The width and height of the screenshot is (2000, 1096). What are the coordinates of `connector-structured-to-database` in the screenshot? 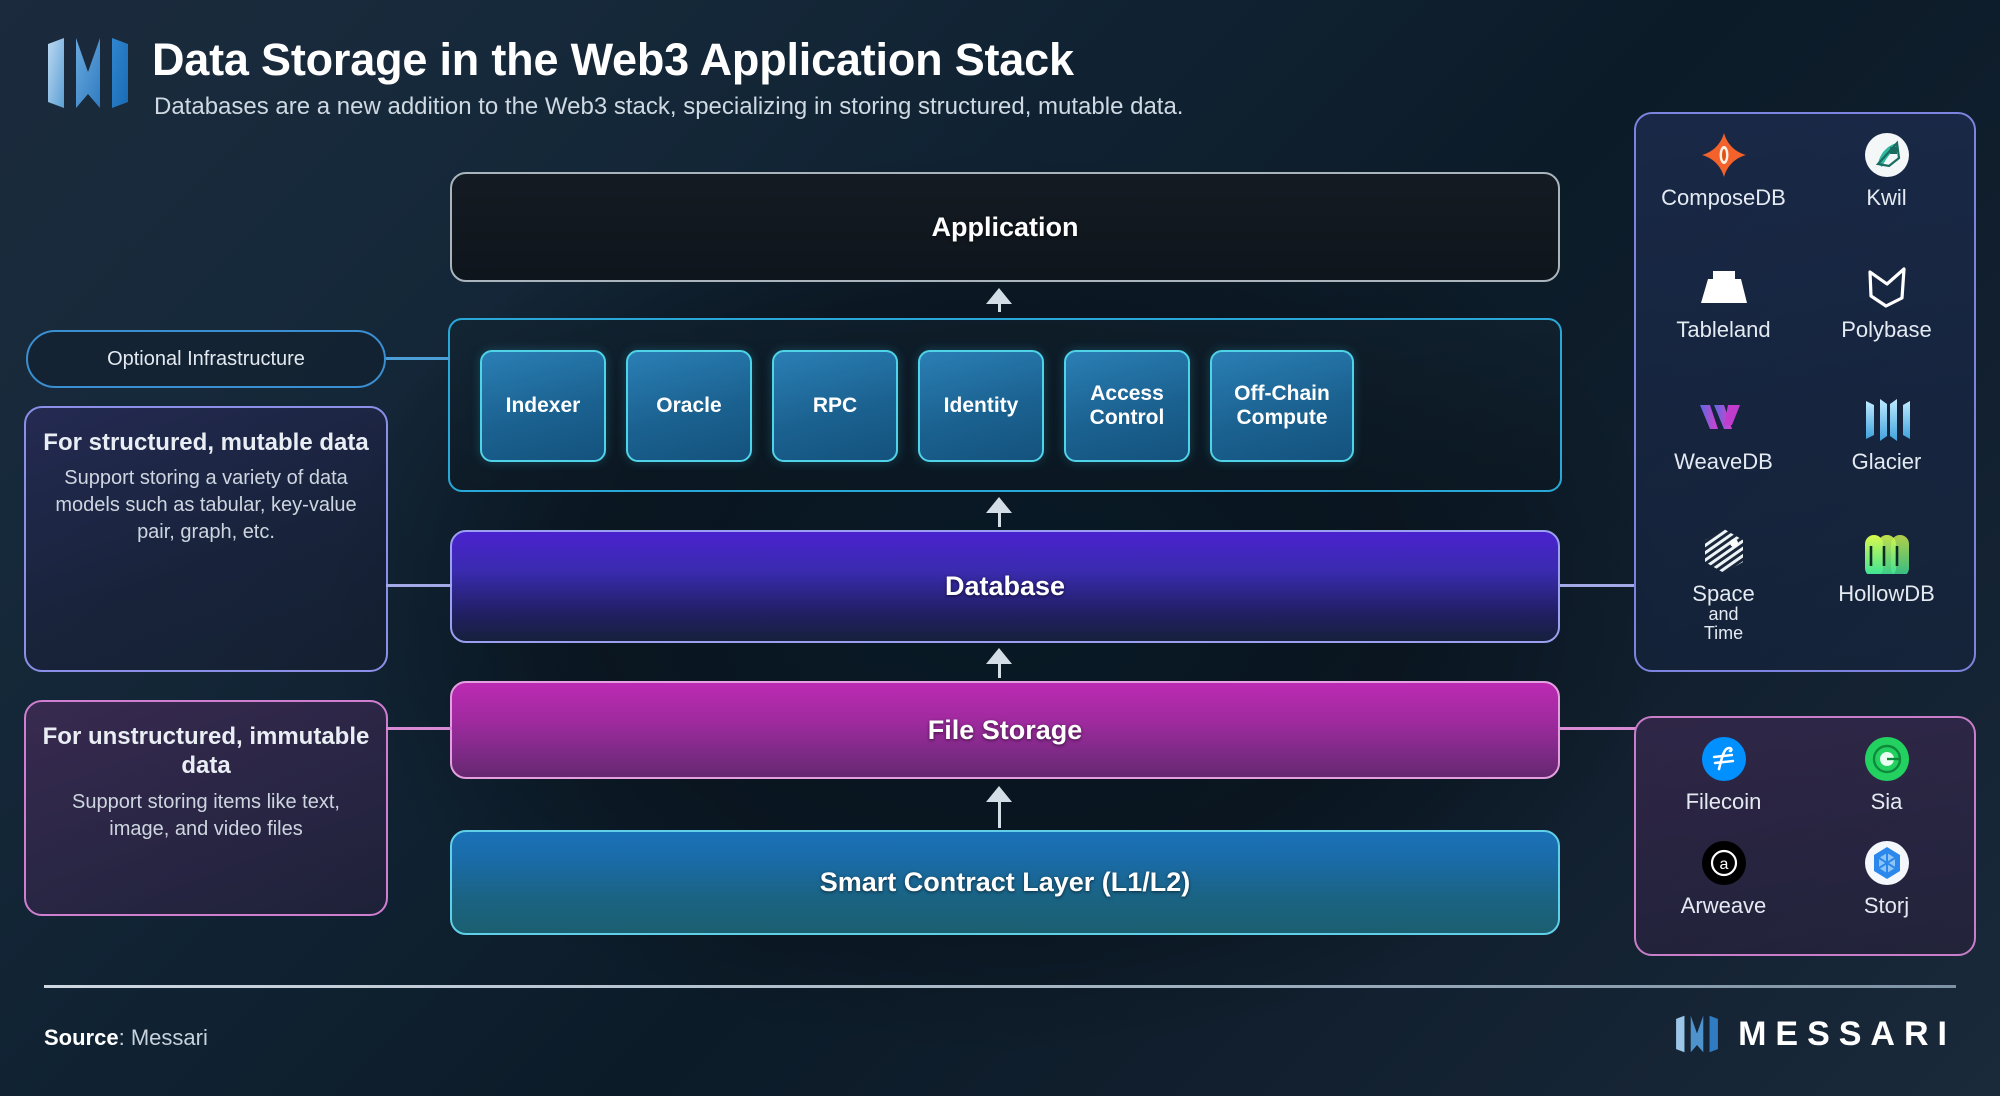 It's located at (419, 585).